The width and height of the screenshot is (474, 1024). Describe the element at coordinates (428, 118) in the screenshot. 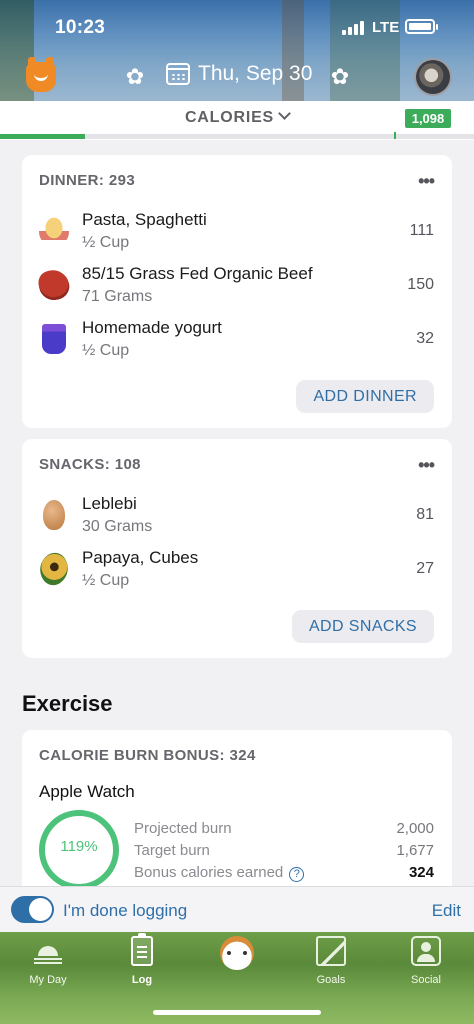

I see `calories-remaining-badge: 1,098` at that location.